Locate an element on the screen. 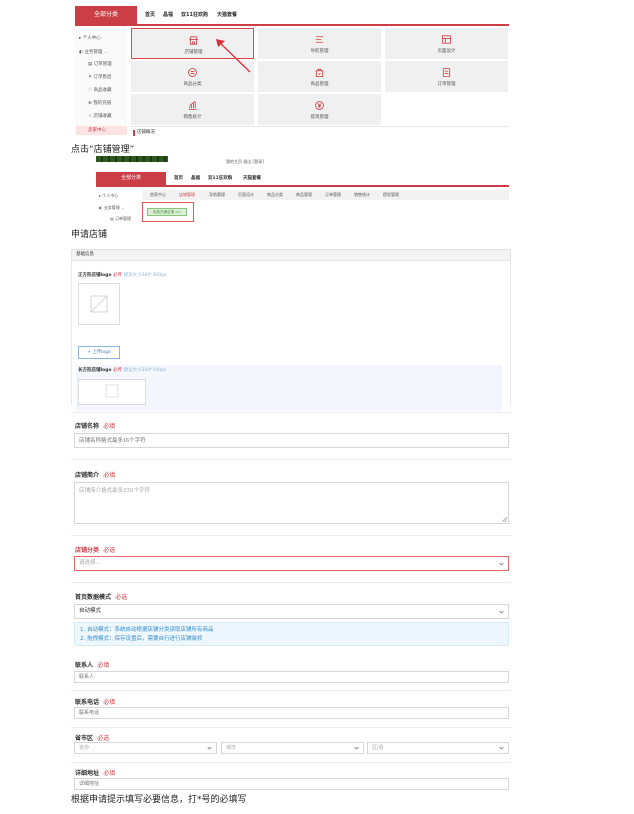  sidebar-item-favorites: ♡ 商品收藏 is located at coordinates (99, 91).